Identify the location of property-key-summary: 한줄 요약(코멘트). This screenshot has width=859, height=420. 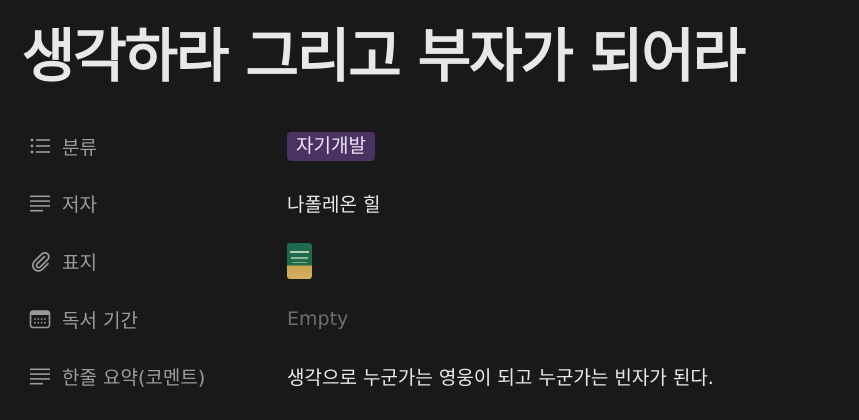
(116, 376).